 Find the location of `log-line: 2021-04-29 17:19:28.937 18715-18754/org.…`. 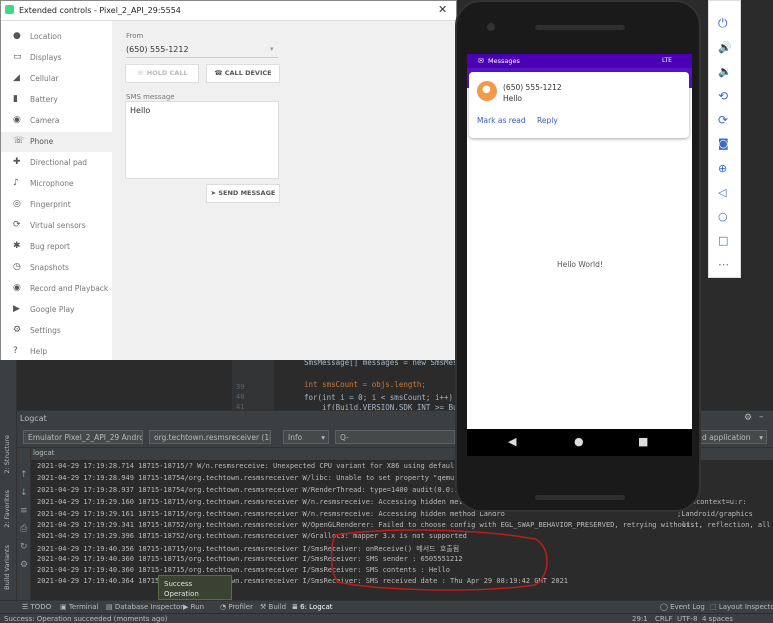

log-line: 2021-04-29 17:19:28.937 18715-18754/org.… is located at coordinates (265, 490).